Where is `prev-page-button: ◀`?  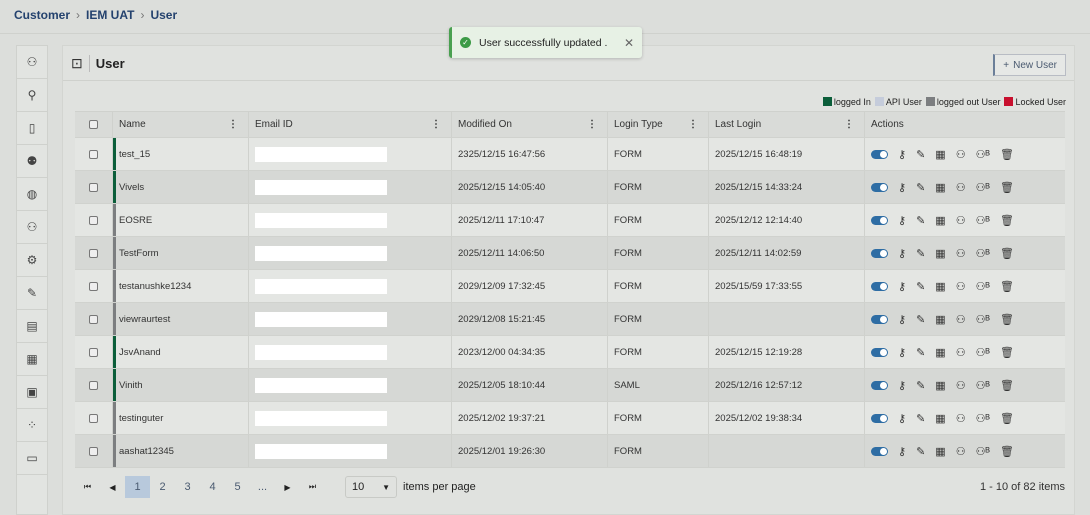
prev-page-button: ◀ is located at coordinates (112, 487).